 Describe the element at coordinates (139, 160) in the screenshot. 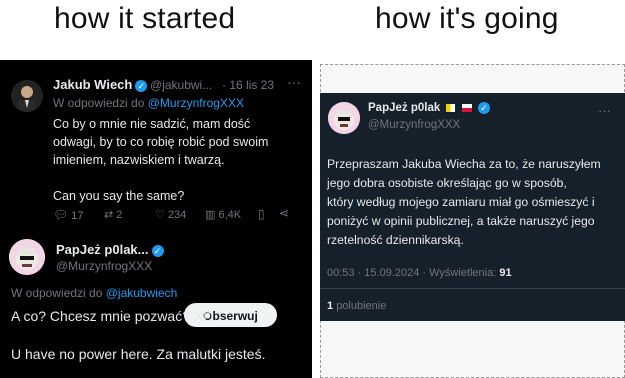

I see `tweet1-line: imieniem, nazwiskiem i twarzą.` at that location.